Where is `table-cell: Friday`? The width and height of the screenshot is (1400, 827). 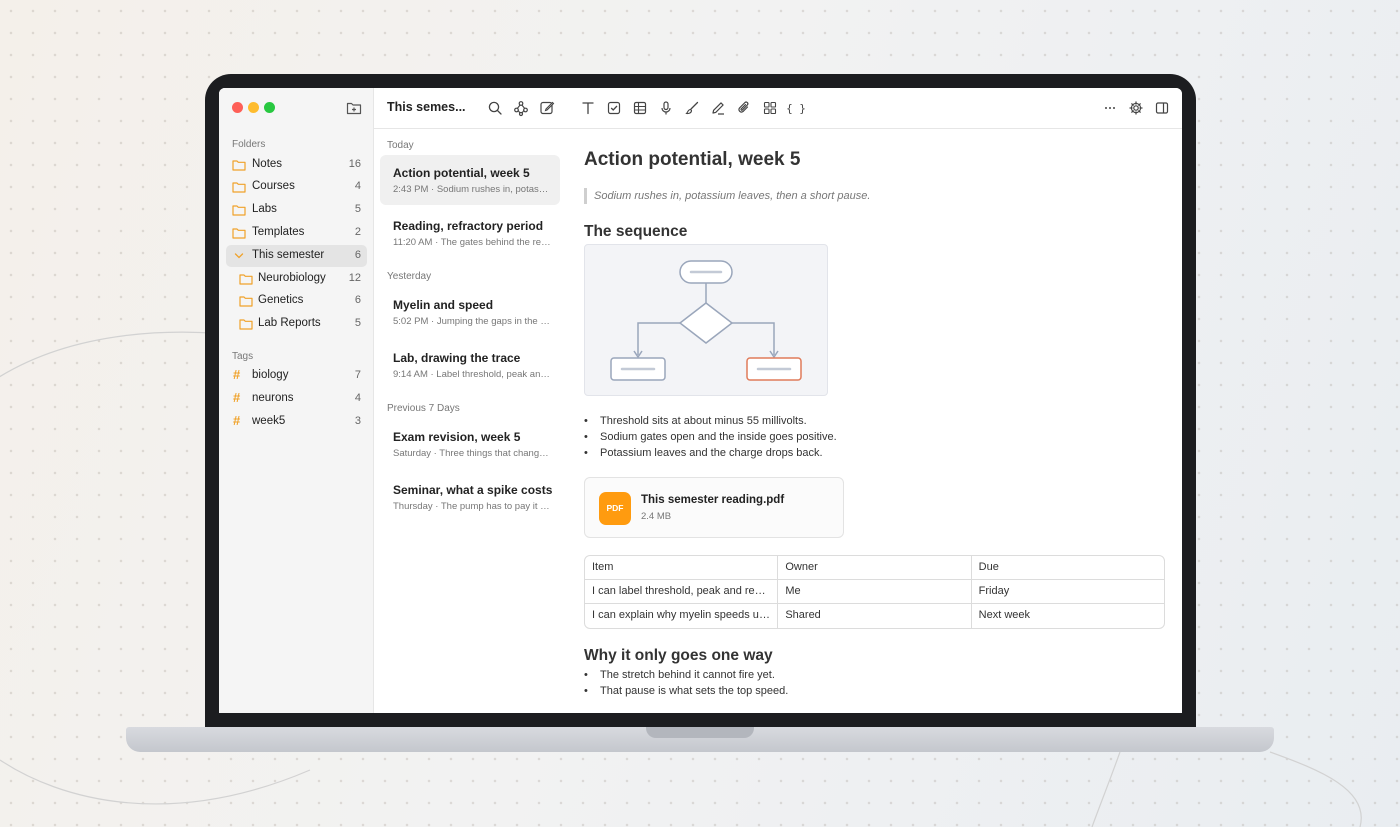
table-cell: Friday is located at coordinates (1068, 591).